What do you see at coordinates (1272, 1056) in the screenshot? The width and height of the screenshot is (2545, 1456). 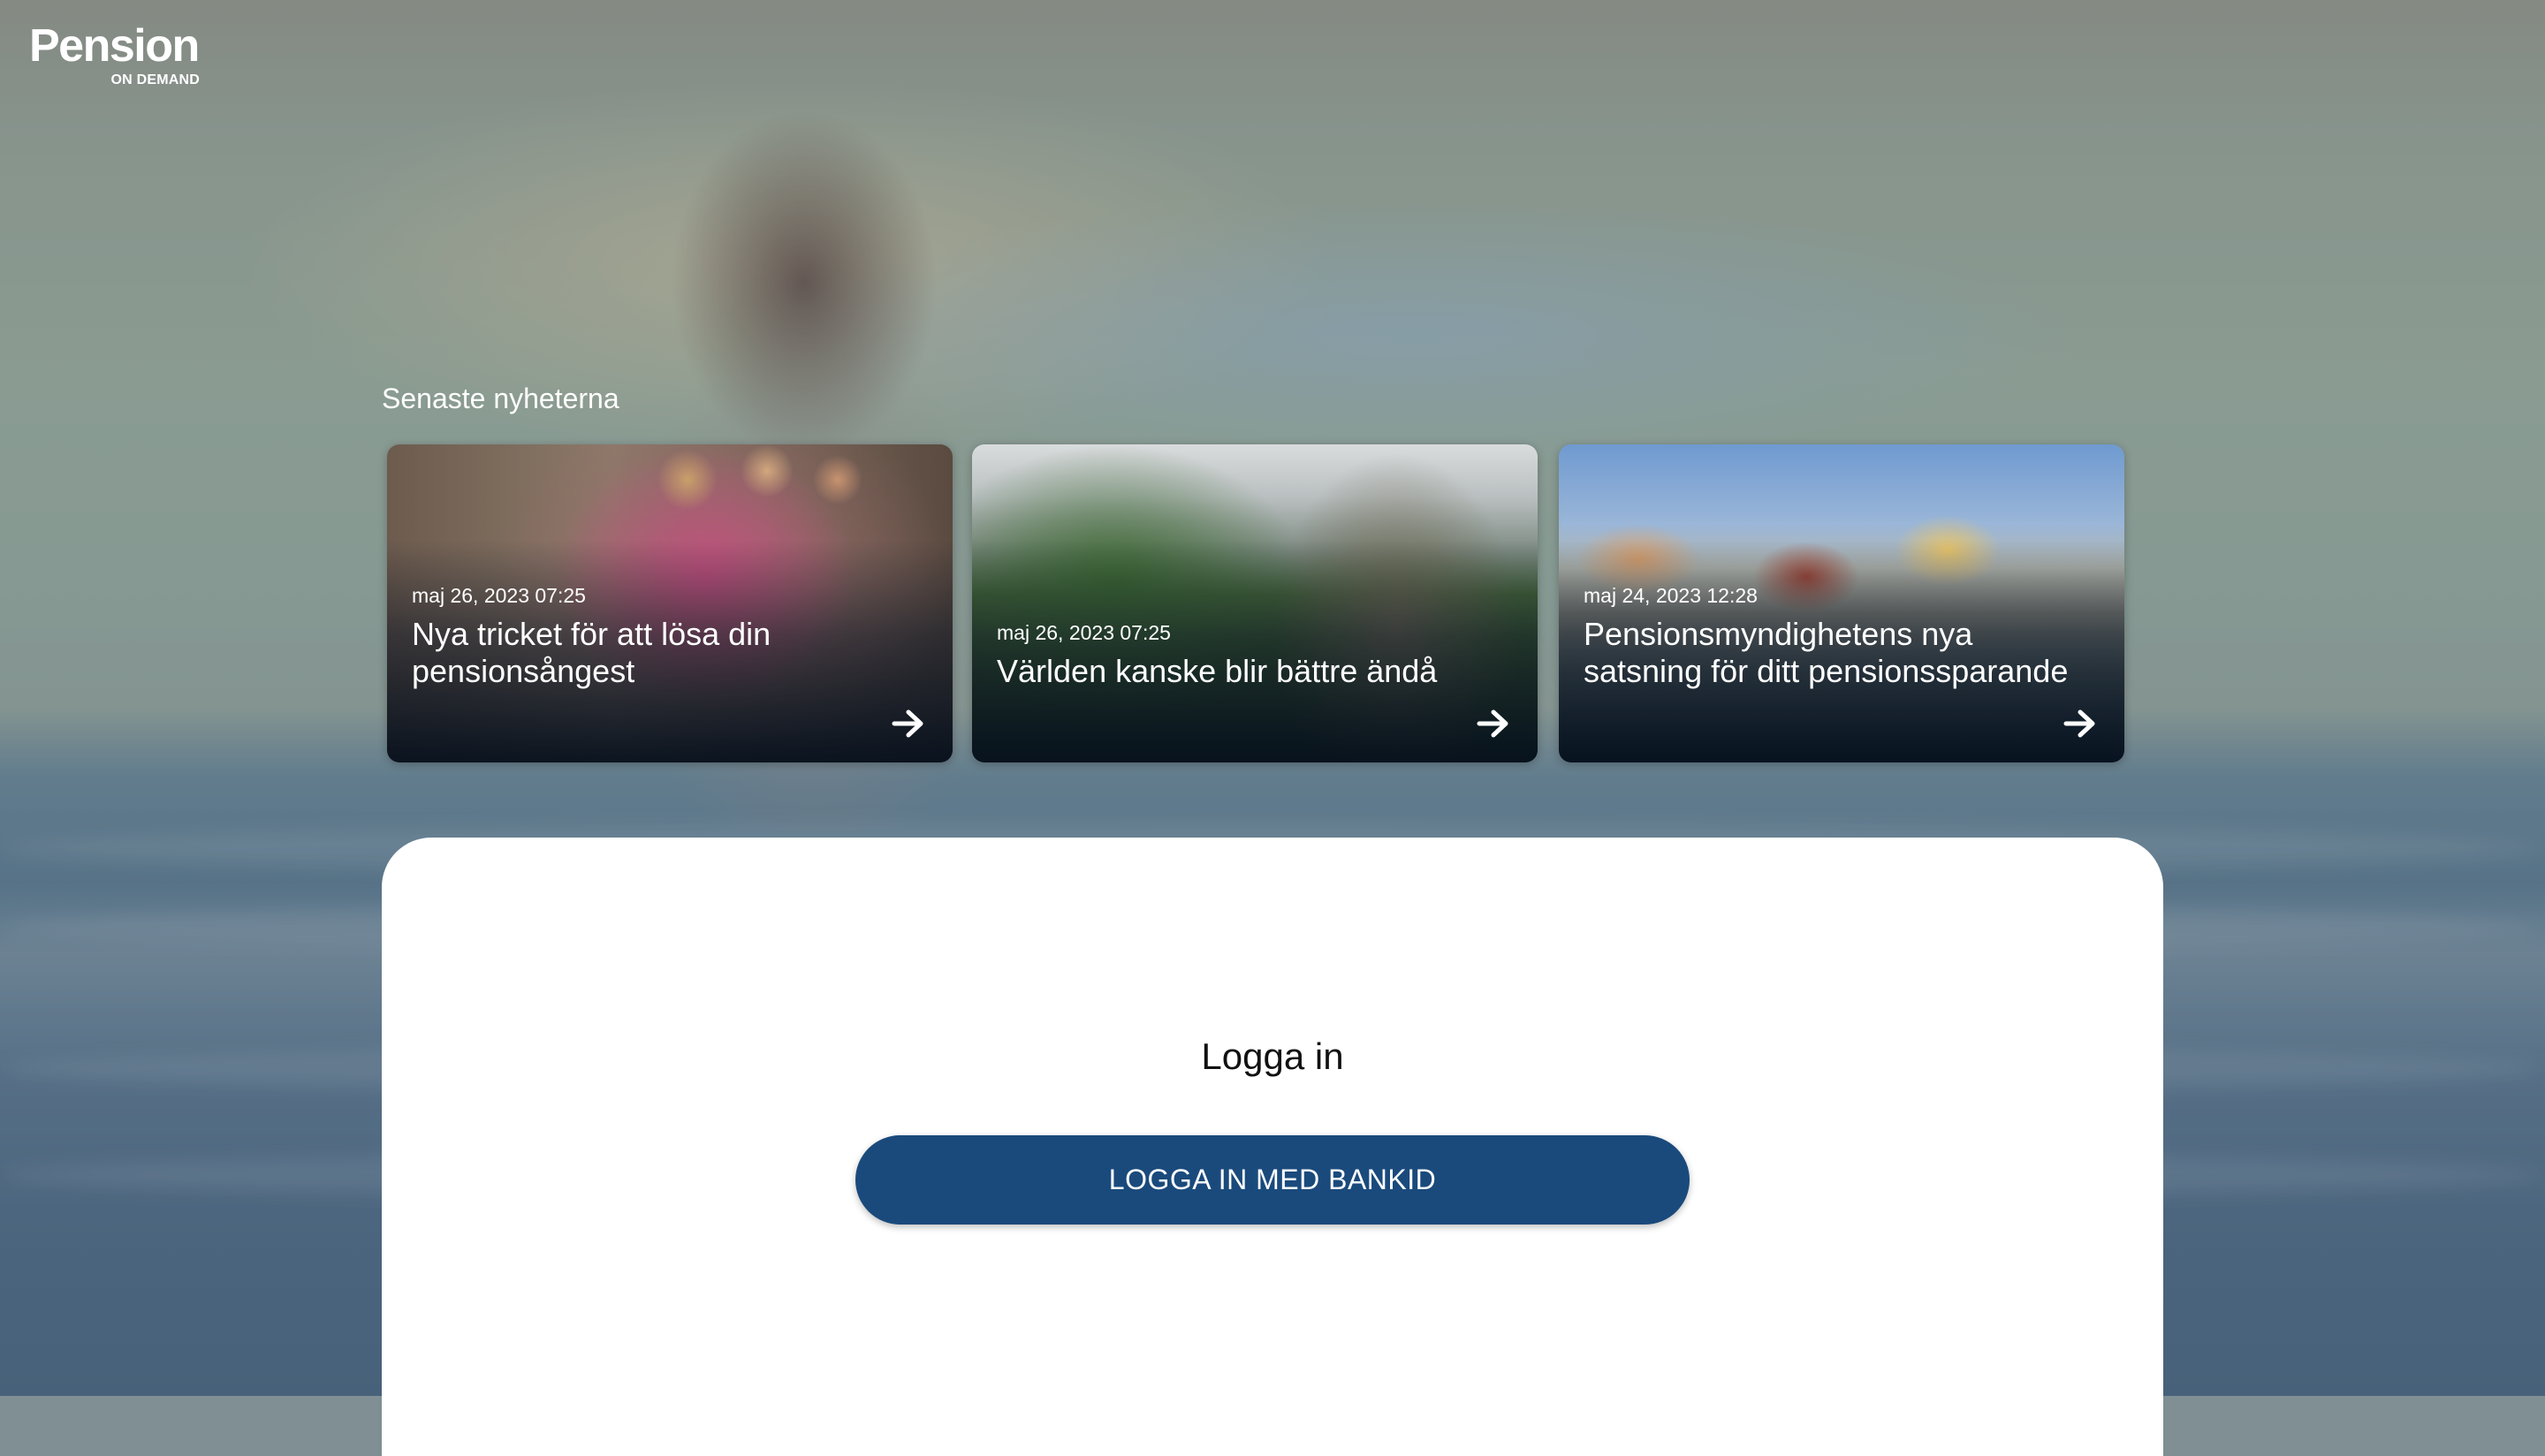 I see `login-title: Logga in` at bounding box center [1272, 1056].